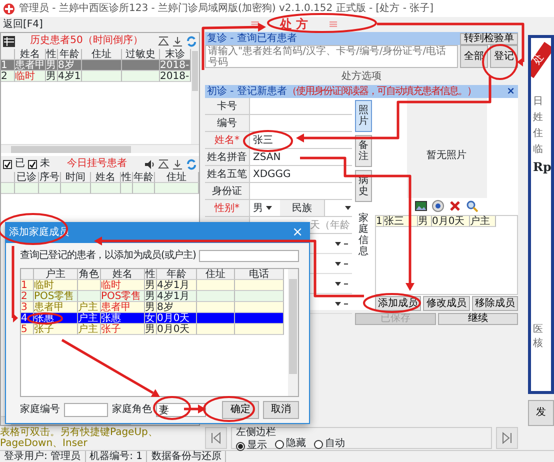 Image resolution: width=554 pixels, height=462 pixels. I want to click on ribbon-label: 处, so click(541, 60).